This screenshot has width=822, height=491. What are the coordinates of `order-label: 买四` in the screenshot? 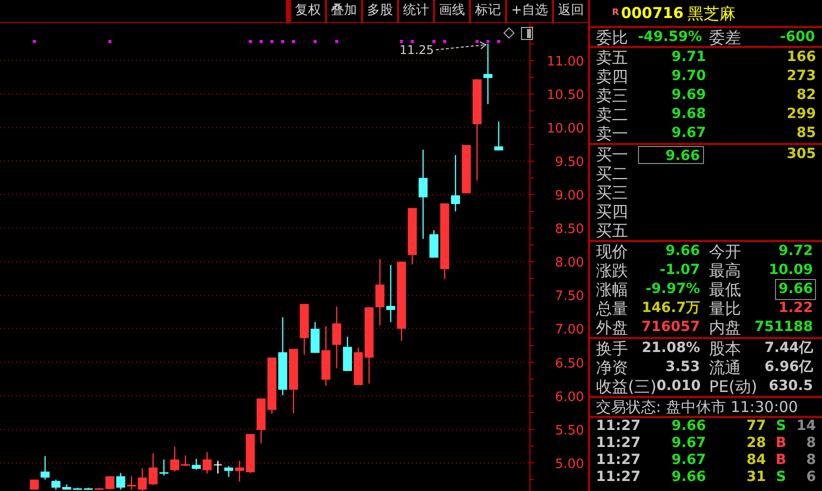 It's located at (612, 211).